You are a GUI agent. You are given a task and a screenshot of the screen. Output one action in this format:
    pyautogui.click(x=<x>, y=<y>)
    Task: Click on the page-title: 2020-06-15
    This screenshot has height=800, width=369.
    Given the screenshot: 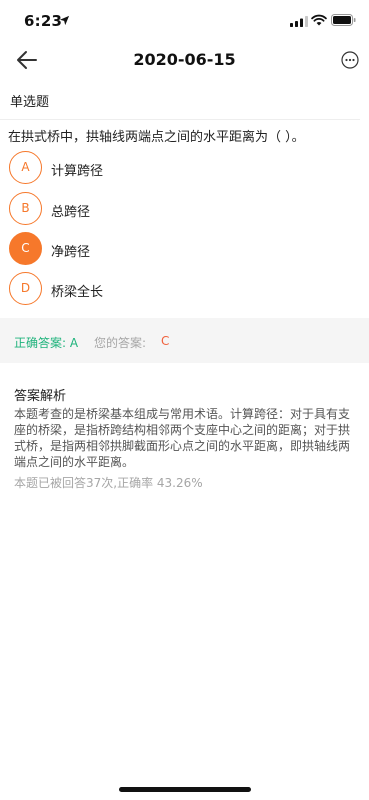 What is the action you would take?
    pyautogui.click(x=184, y=59)
    